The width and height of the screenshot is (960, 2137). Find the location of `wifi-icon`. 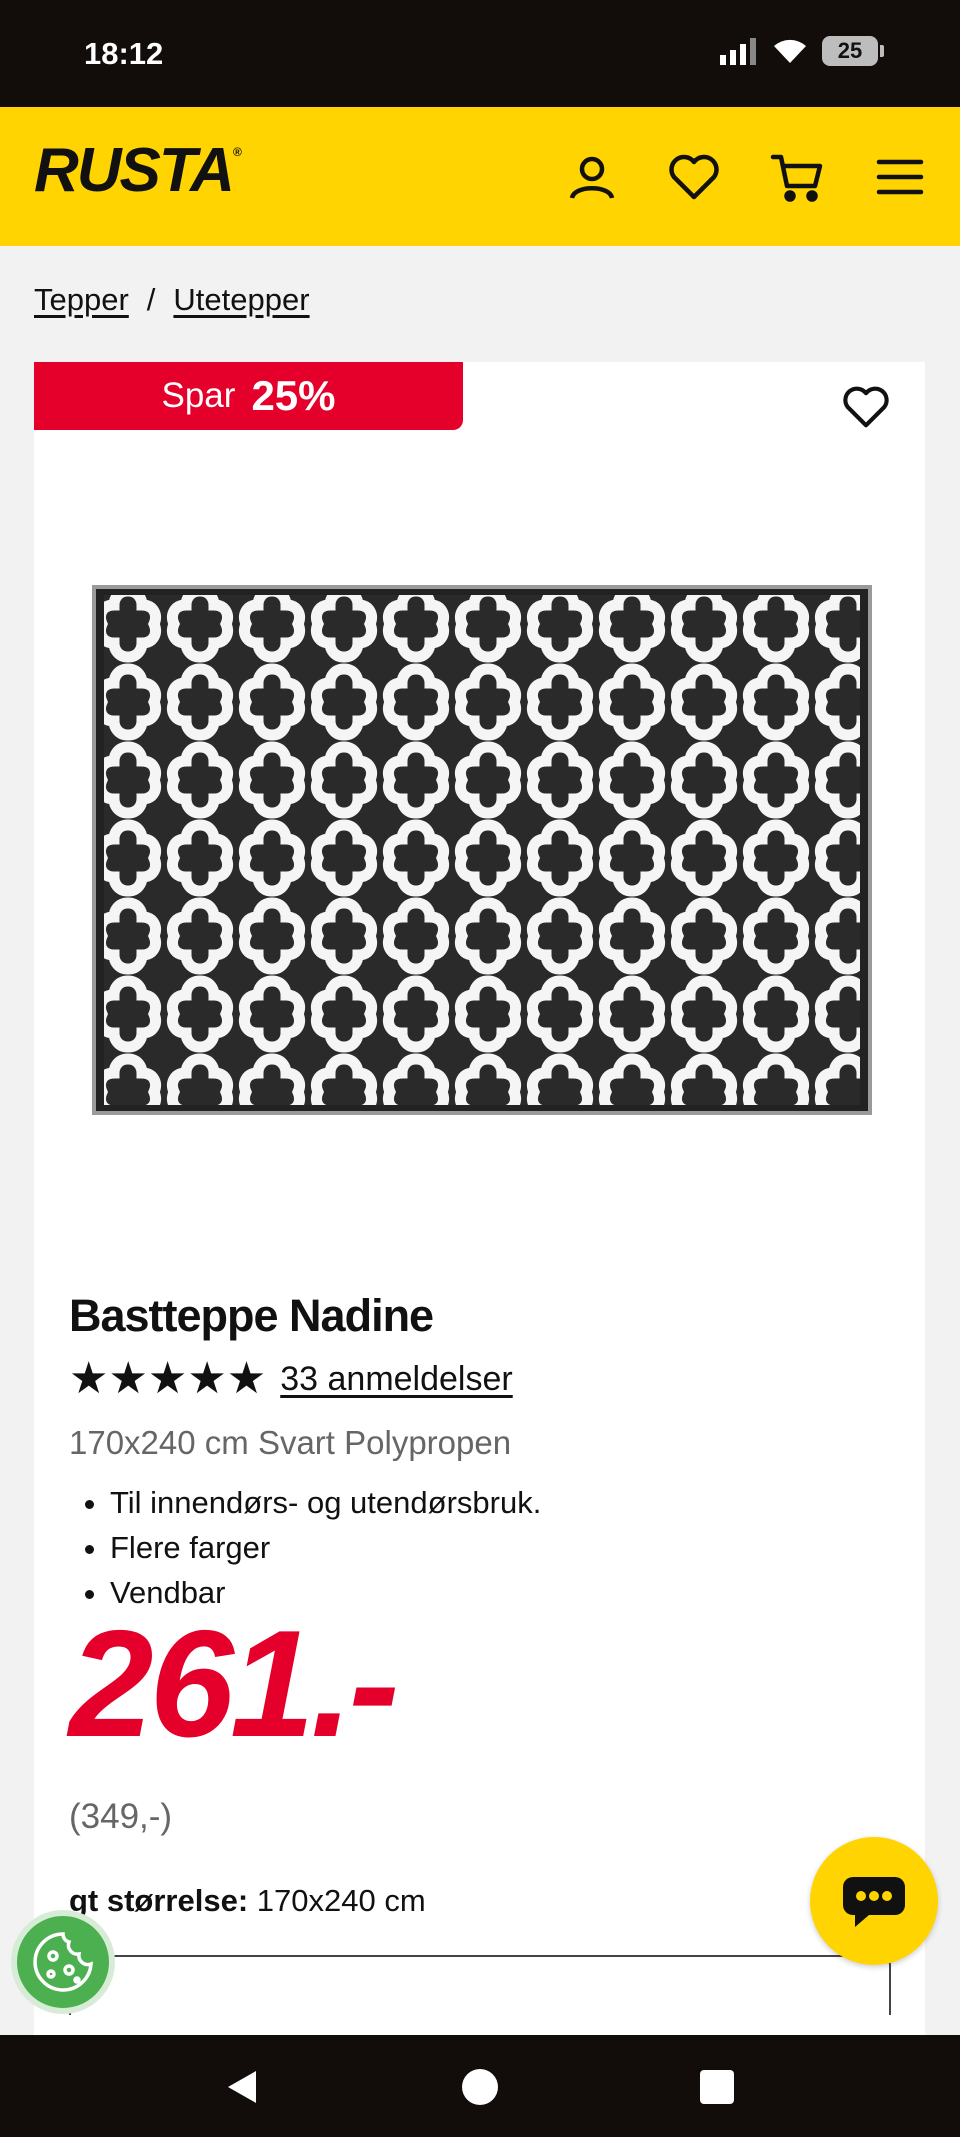

wifi-icon is located at coordinates (790, 51).